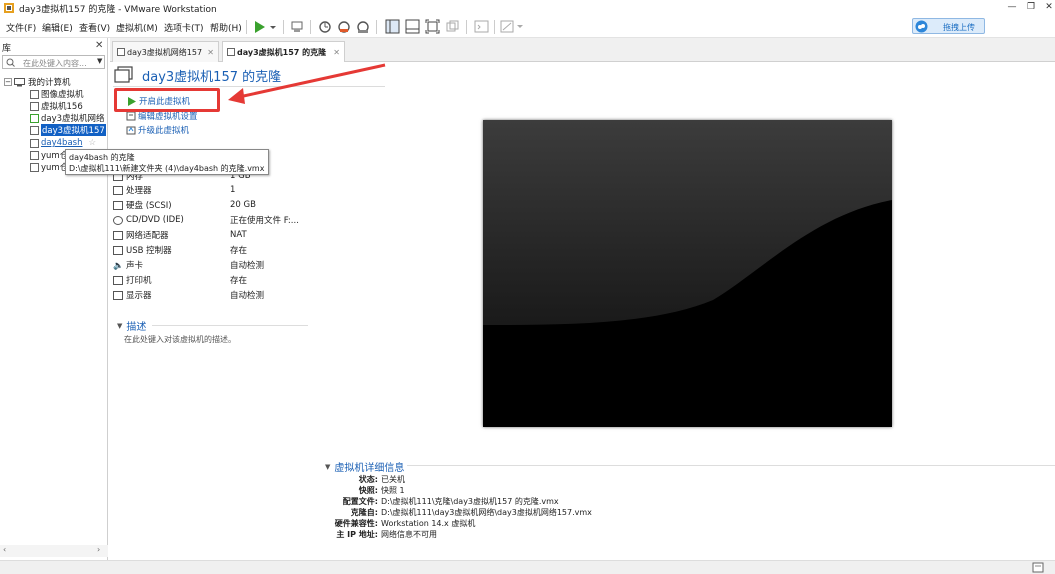  Describe the element at coordinates (210, 205) in the screenshot. I see `device-row-disk: 硬盘 (SCSI) 20 GB` at that location.